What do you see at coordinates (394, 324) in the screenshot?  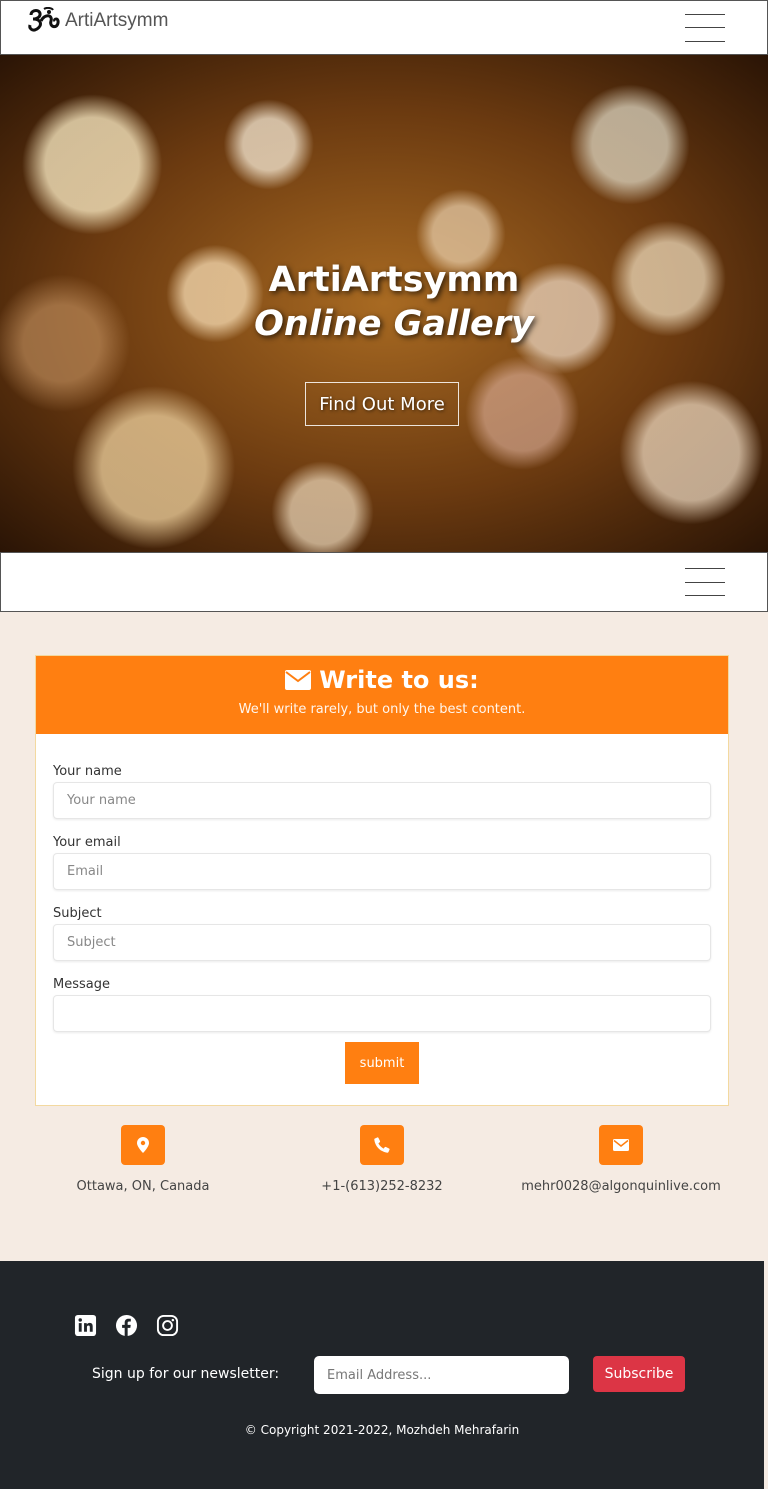 I see `hero-subtitle: Online Gallery` at bounding box center [394, 324].